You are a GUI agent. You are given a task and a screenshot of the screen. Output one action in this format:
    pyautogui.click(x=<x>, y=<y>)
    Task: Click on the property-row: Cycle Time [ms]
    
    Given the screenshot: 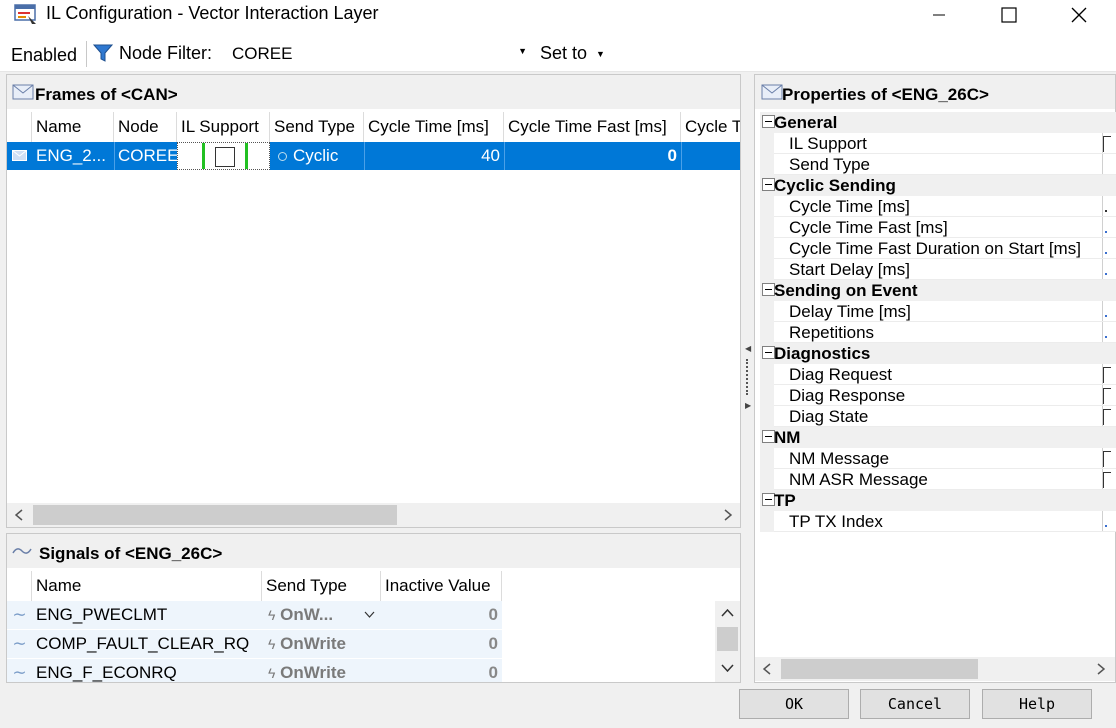 What is the action you would take?
    pyautogui.click(x=938, y=206)
    